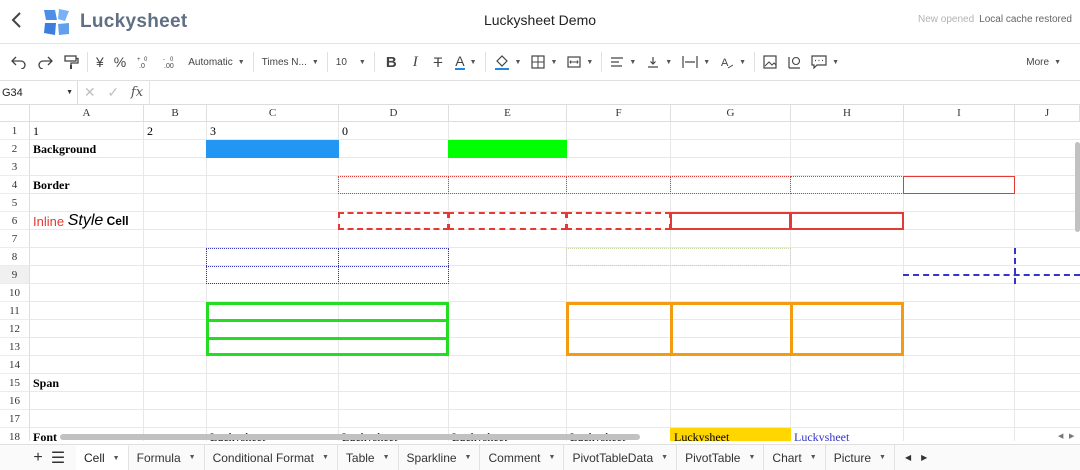  What do you see at coordinates (175, 113) in the screenshot?
I see `column-header-b: B` at bounding box center [175, 113].